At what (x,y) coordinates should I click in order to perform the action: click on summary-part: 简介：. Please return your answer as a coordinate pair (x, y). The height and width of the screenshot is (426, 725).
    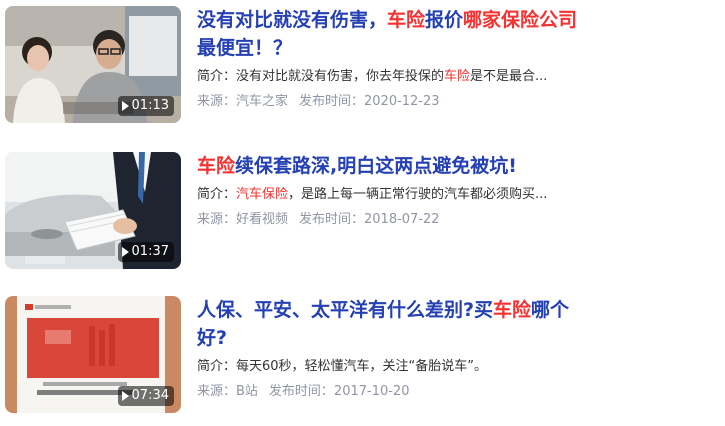
    Looking at the image, I should click on (217, 194).